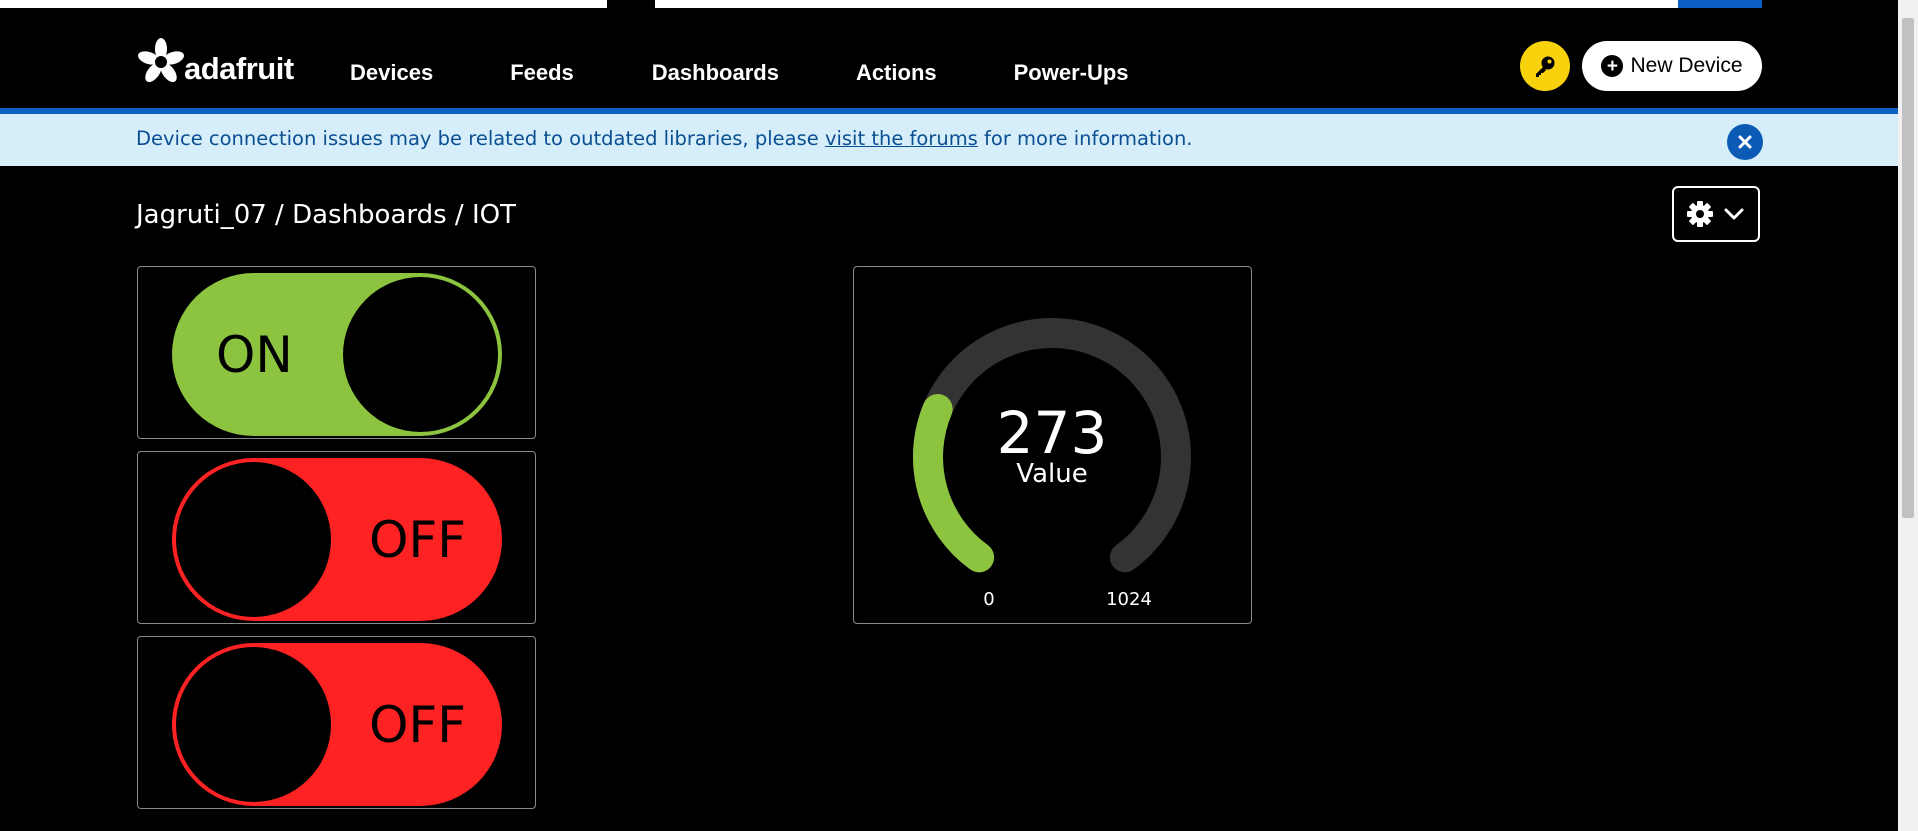  Describe the element at coordinates (901, 138) in the screenshot. I see `visit-forums-link: visit the forums` at that location.